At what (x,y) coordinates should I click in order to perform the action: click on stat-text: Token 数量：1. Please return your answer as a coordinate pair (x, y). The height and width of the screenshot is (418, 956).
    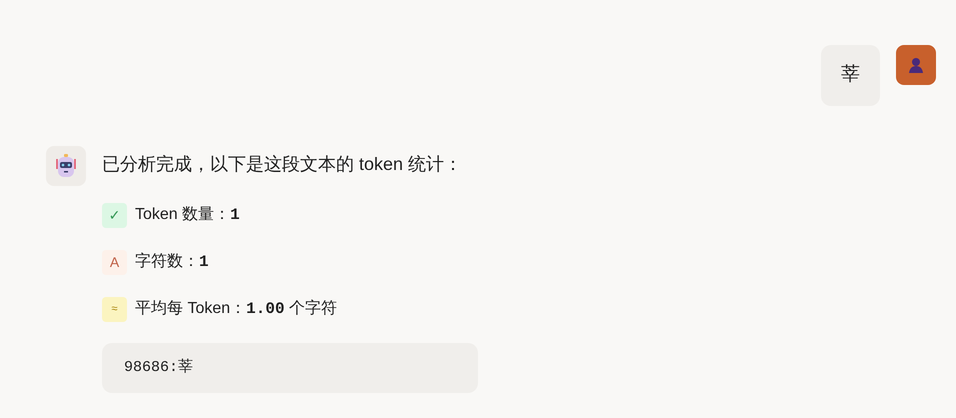
    Looking at the image, I should click on (187, 215).